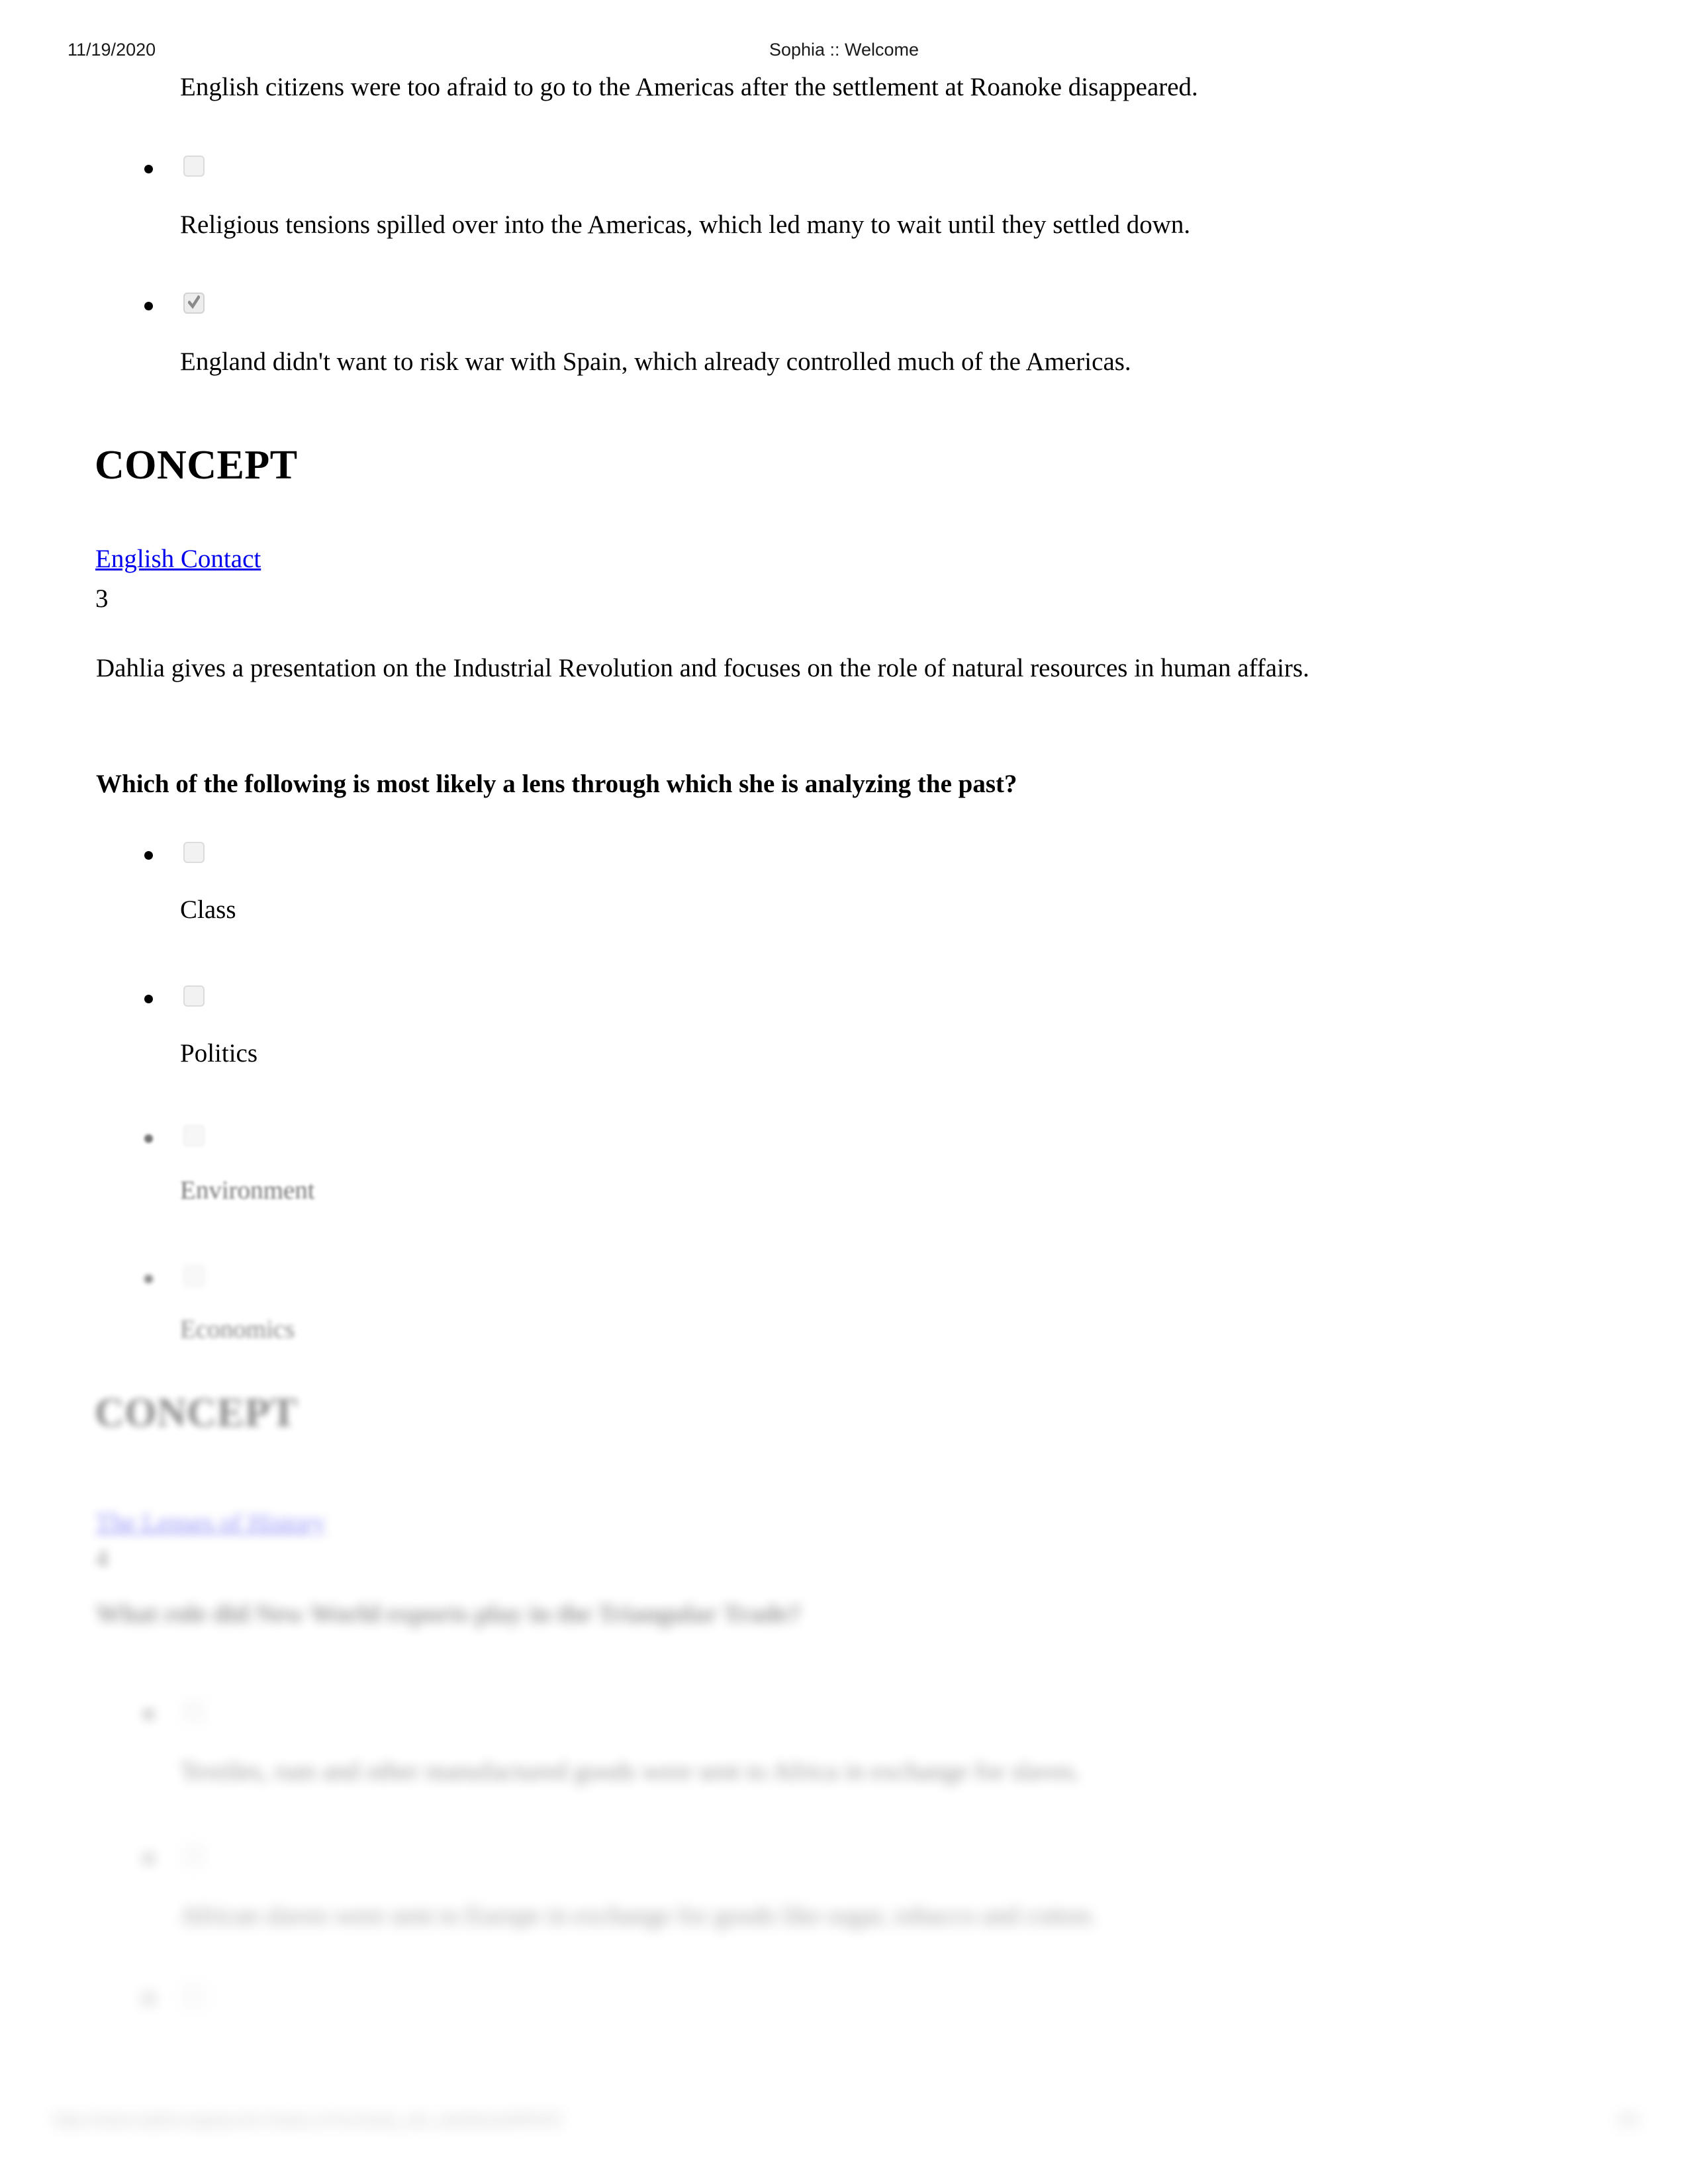 Image resolution: width=1688 pixels, height=2184 pixels. What do you see at coordinates (237, 1329) in the screenshot?
I see `option-text-economics: Economics` at bounding box center [237, 1329].